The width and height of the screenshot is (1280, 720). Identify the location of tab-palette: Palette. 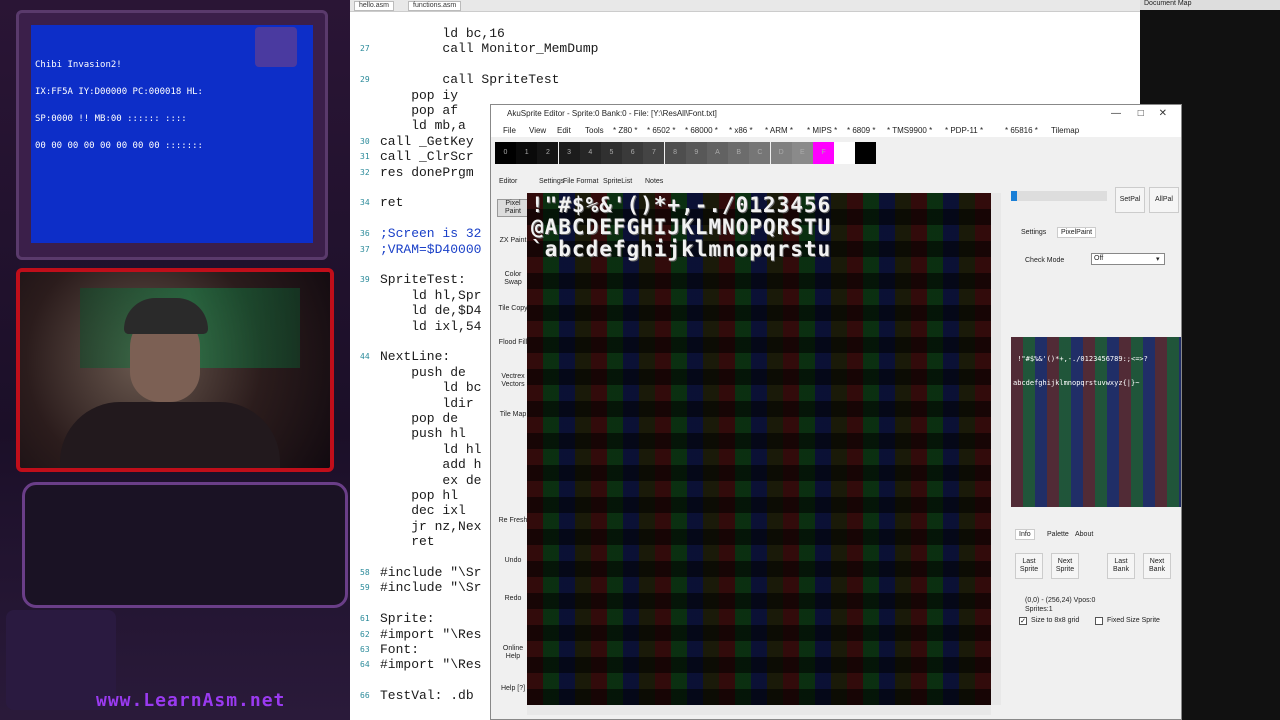
(1058, 534).